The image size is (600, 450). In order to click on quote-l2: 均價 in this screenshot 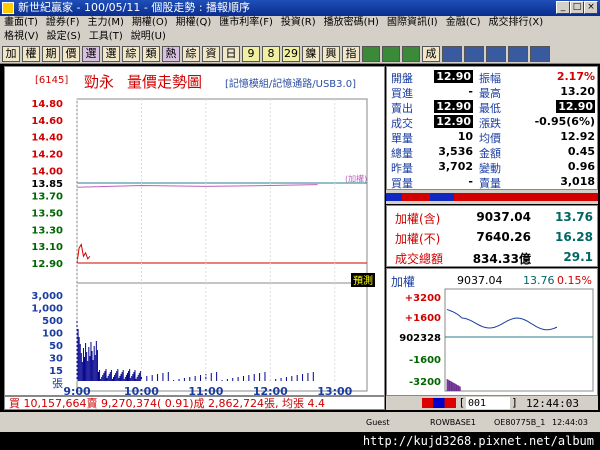, I will do `click(490, 138)`.